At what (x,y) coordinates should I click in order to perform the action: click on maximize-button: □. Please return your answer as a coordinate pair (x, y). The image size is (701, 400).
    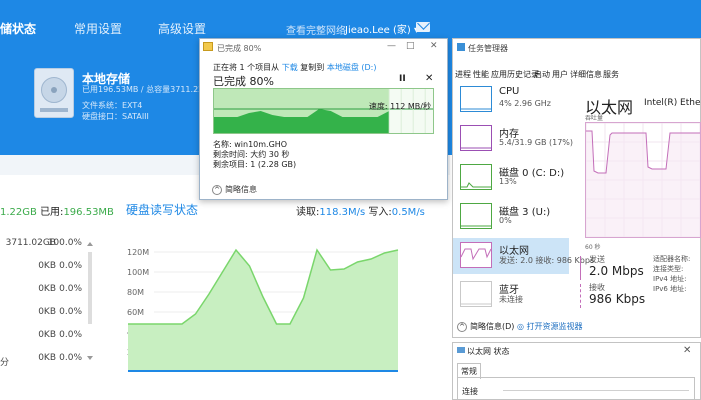
    Looking at the image, I should click on (410, 46).